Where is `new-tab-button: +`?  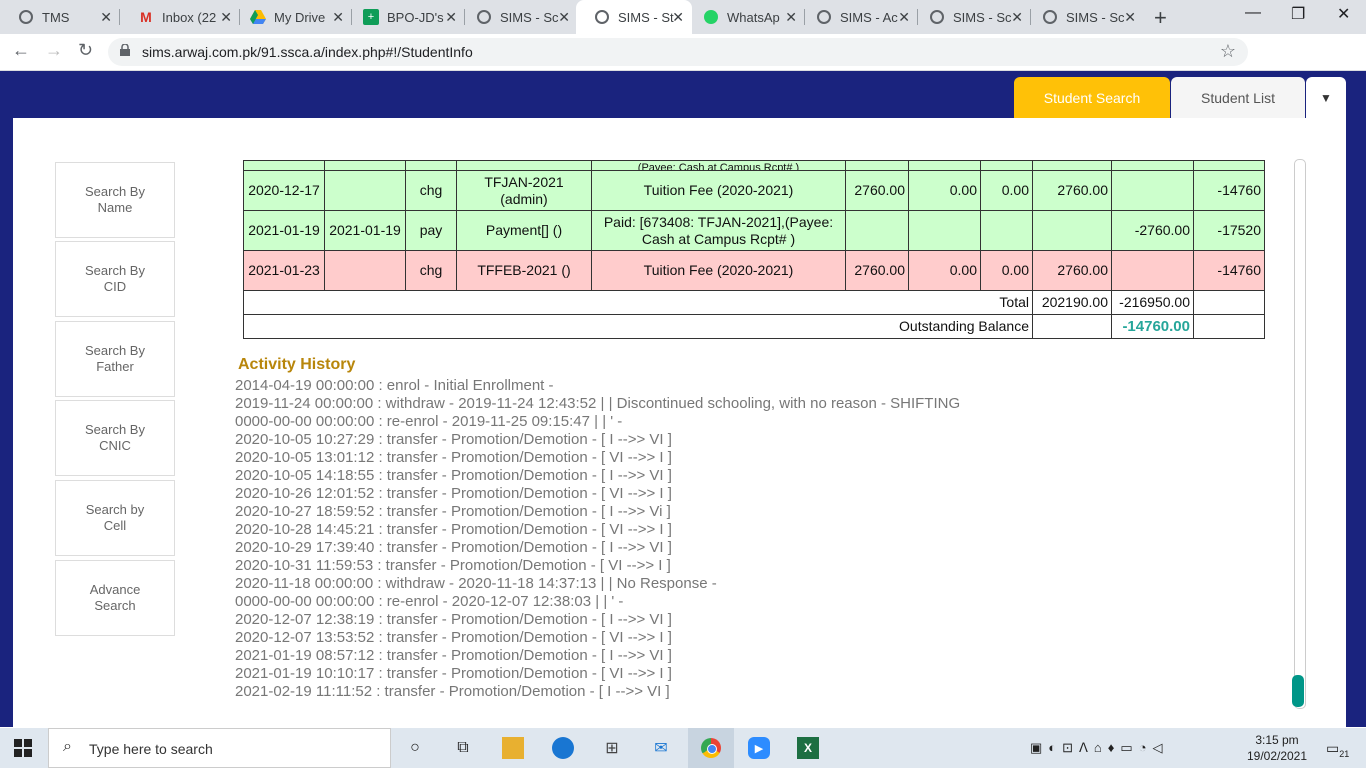 new-tab-button: + is located at coordinates (1160, 18).